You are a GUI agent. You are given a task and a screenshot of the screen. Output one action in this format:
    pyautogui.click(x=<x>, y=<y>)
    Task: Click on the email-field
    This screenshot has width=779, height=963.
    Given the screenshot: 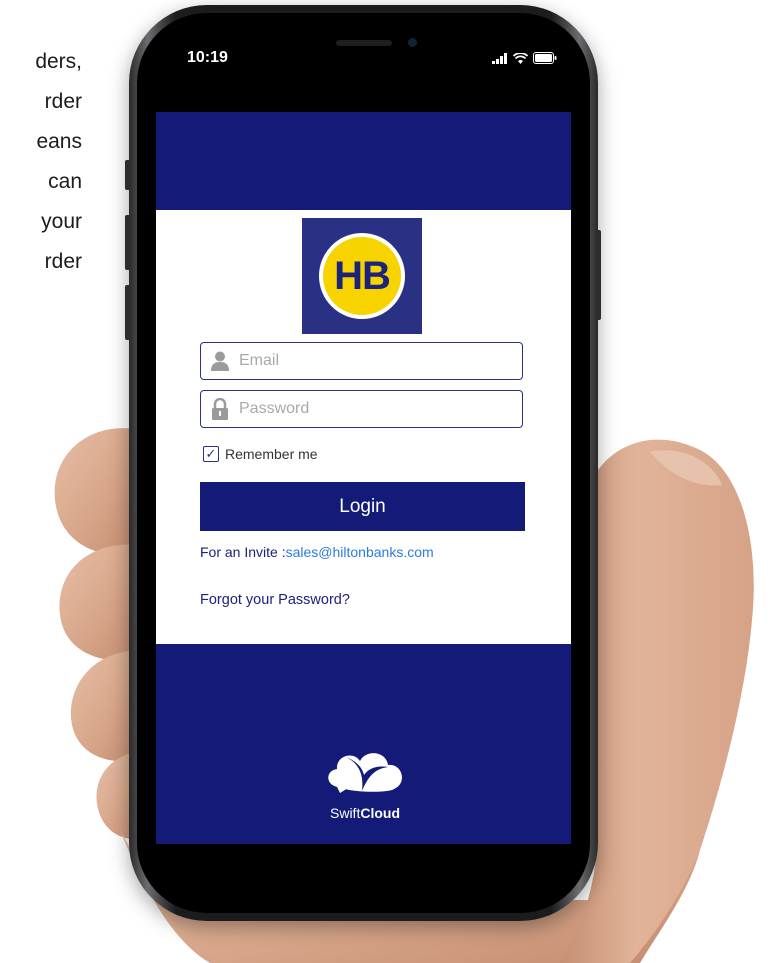 What is the action you would take?
    pyautogui.click(x=361, y=361)
    